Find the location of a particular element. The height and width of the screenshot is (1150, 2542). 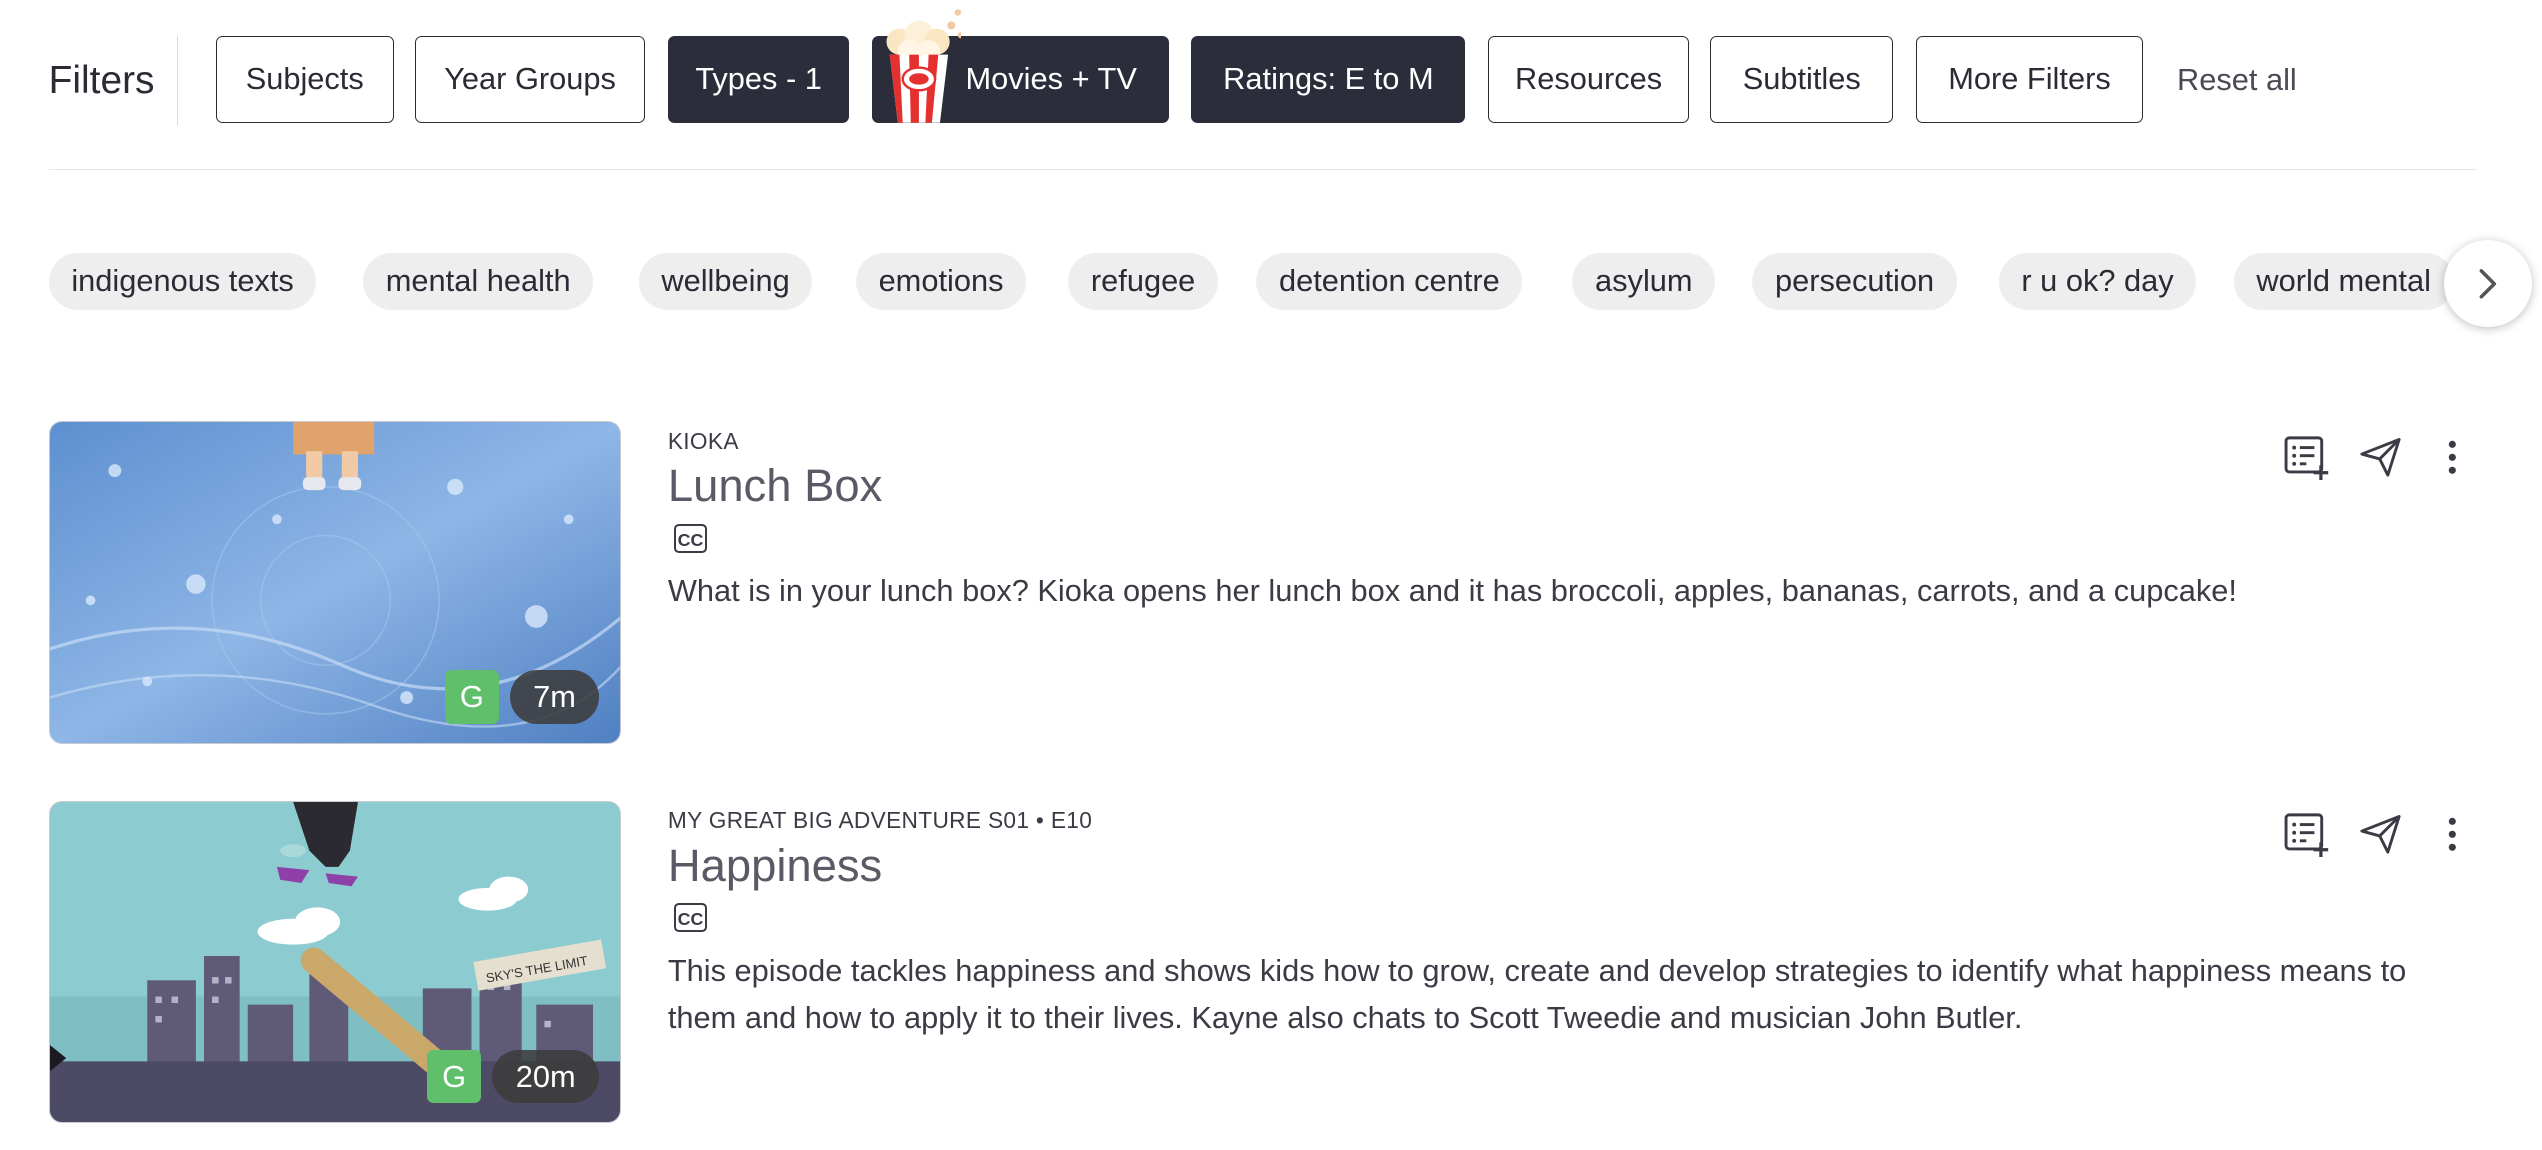

tag-chip: refugee is located at coordinates (1143, 281).